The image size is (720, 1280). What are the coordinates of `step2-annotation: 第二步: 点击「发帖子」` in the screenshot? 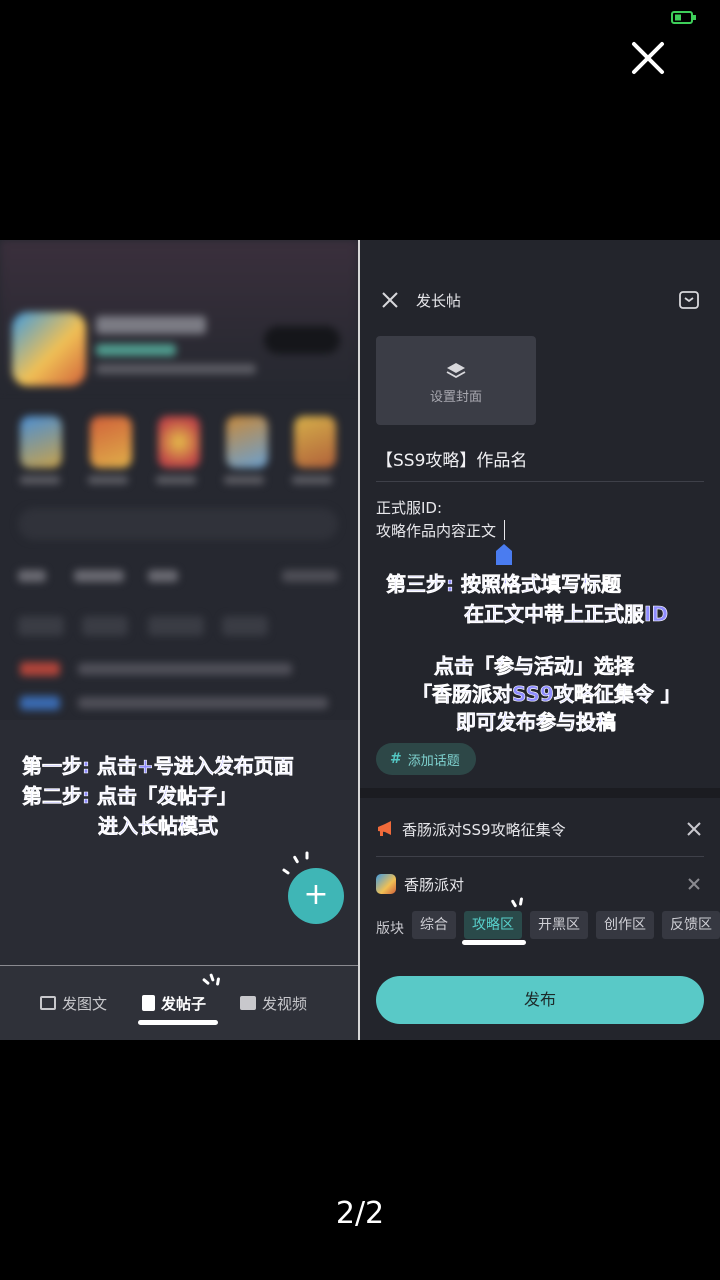 It's located at (130, 796).